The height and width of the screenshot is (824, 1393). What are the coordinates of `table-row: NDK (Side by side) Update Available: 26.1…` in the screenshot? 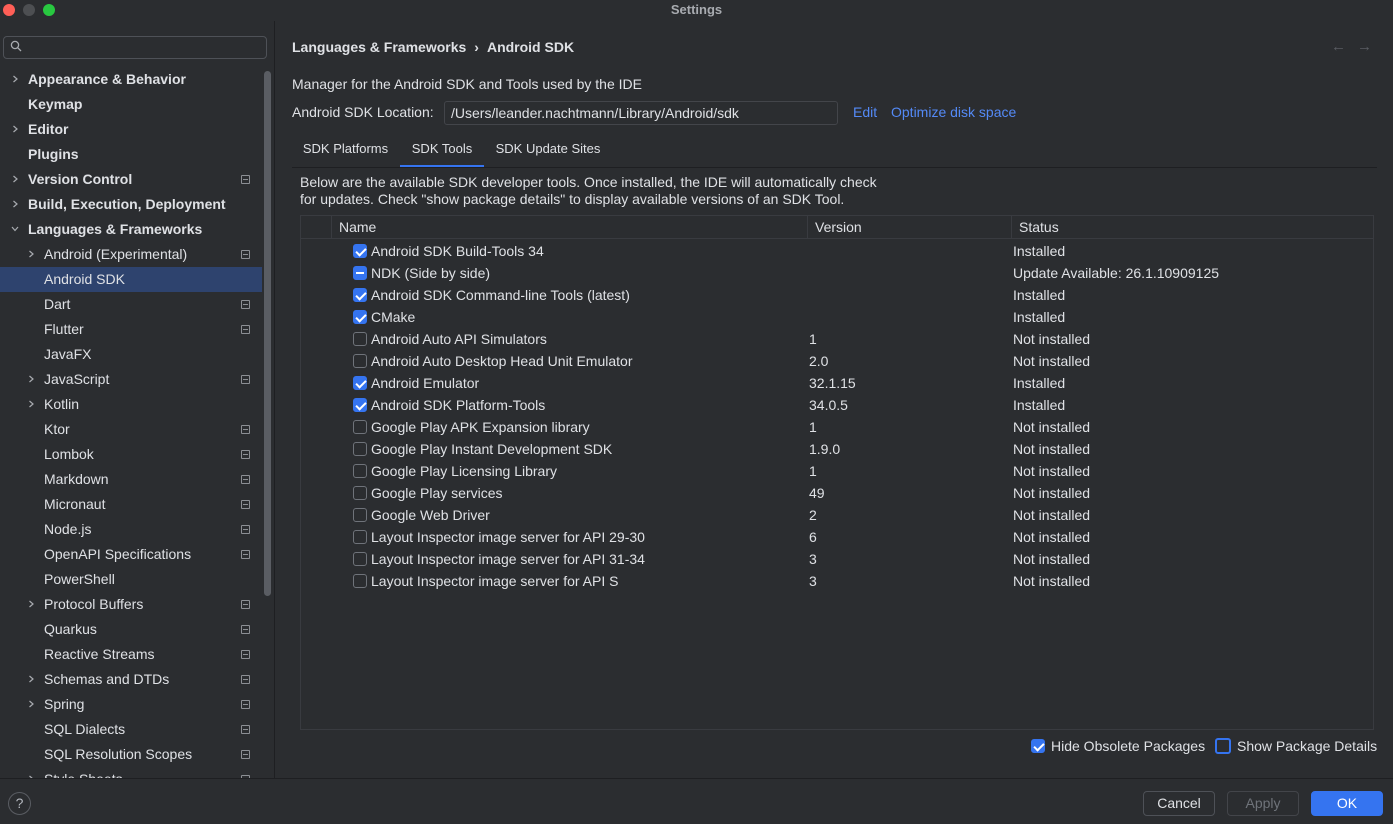 It's located at (837, 273).